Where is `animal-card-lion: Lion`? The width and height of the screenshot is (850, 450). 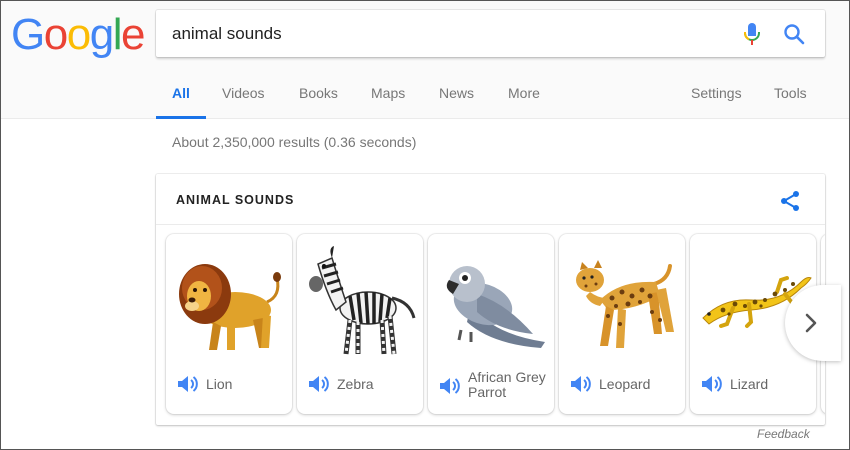 animal-card-lion: Lion is located at coordinates (229, 324).